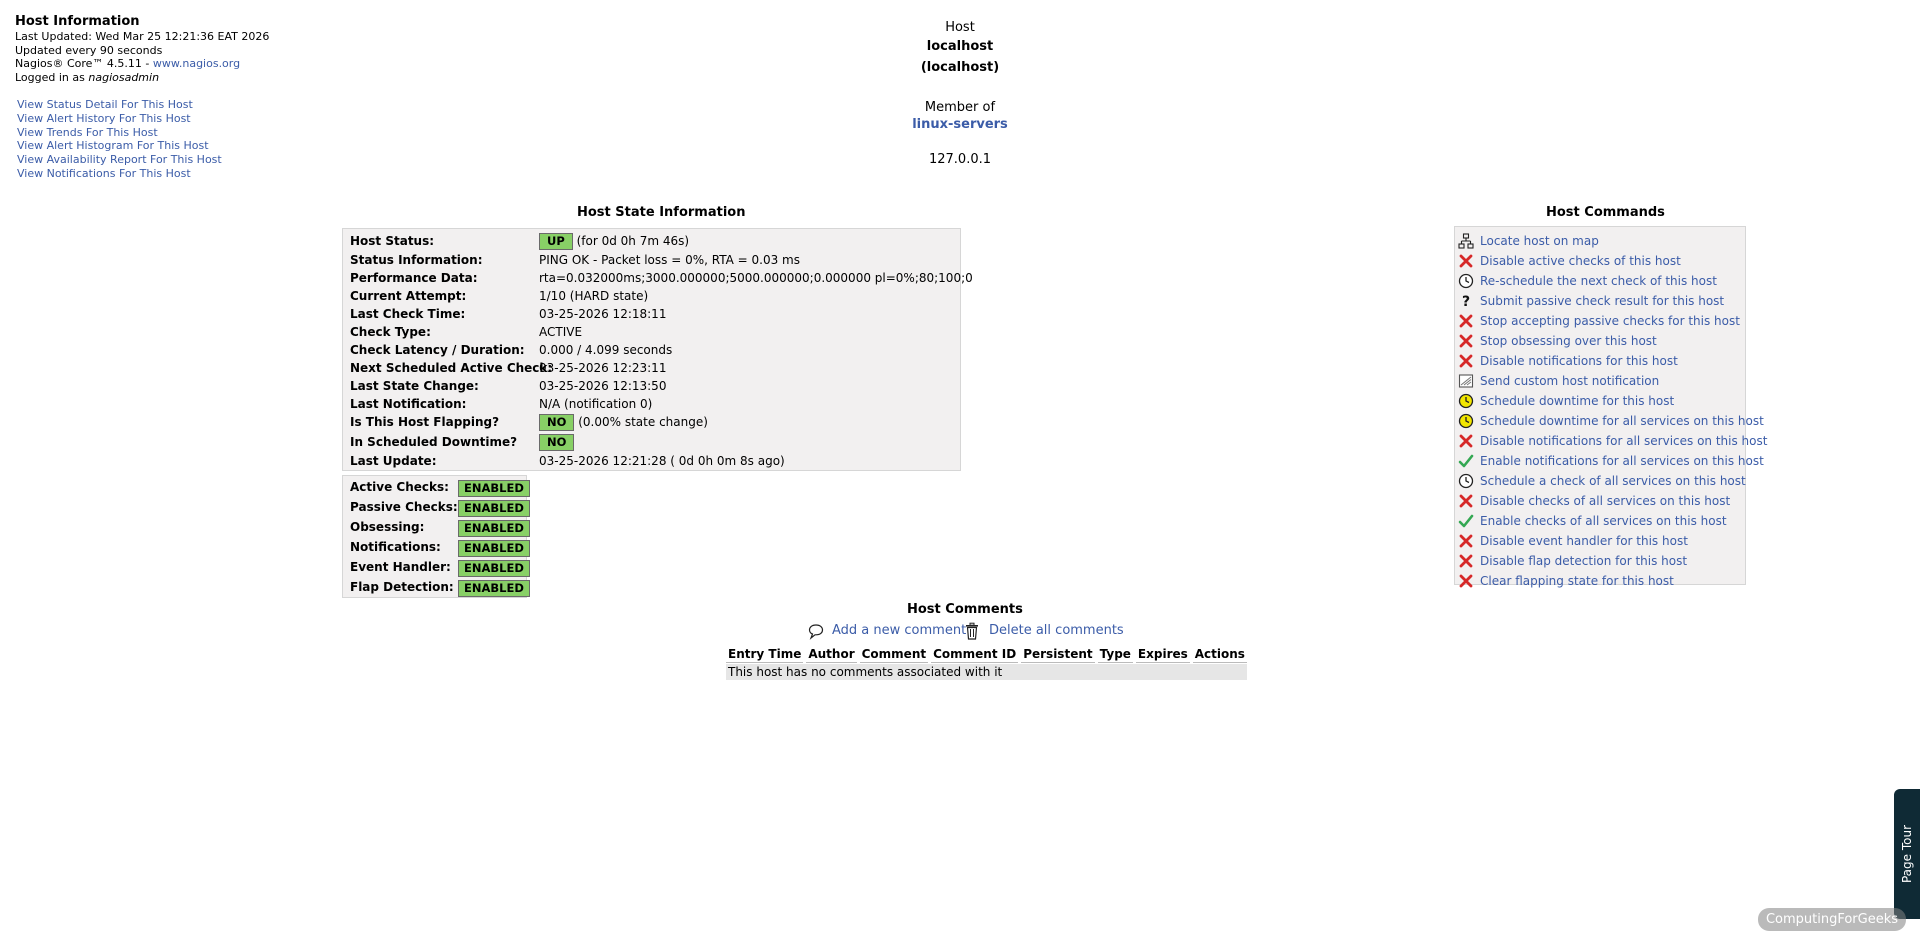 This screenshot has height=941, width=1920. I want to click on logged-in-line: Logged in as nagiosadmin, so click(142, 78).